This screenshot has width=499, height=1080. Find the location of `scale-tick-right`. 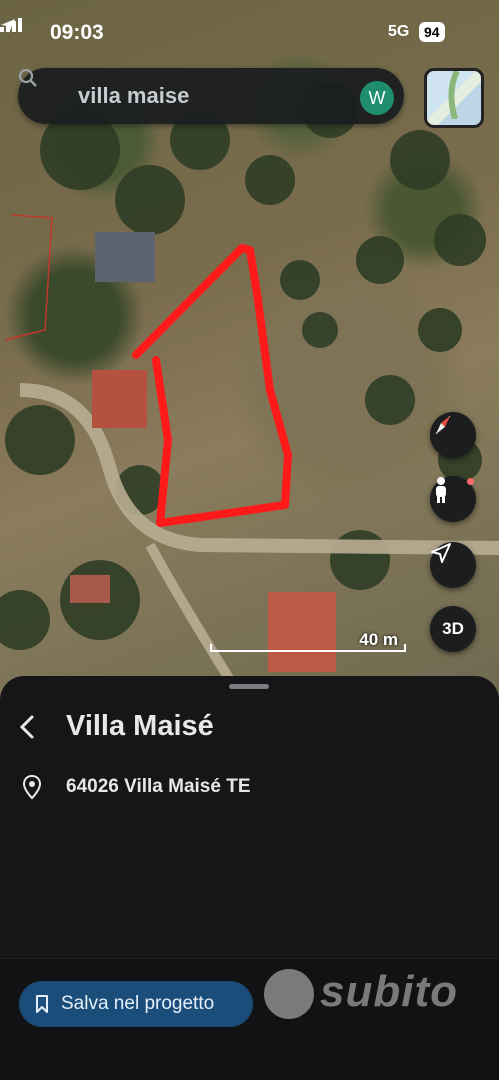

scale-tick-right is located at coordinates (405, 648).